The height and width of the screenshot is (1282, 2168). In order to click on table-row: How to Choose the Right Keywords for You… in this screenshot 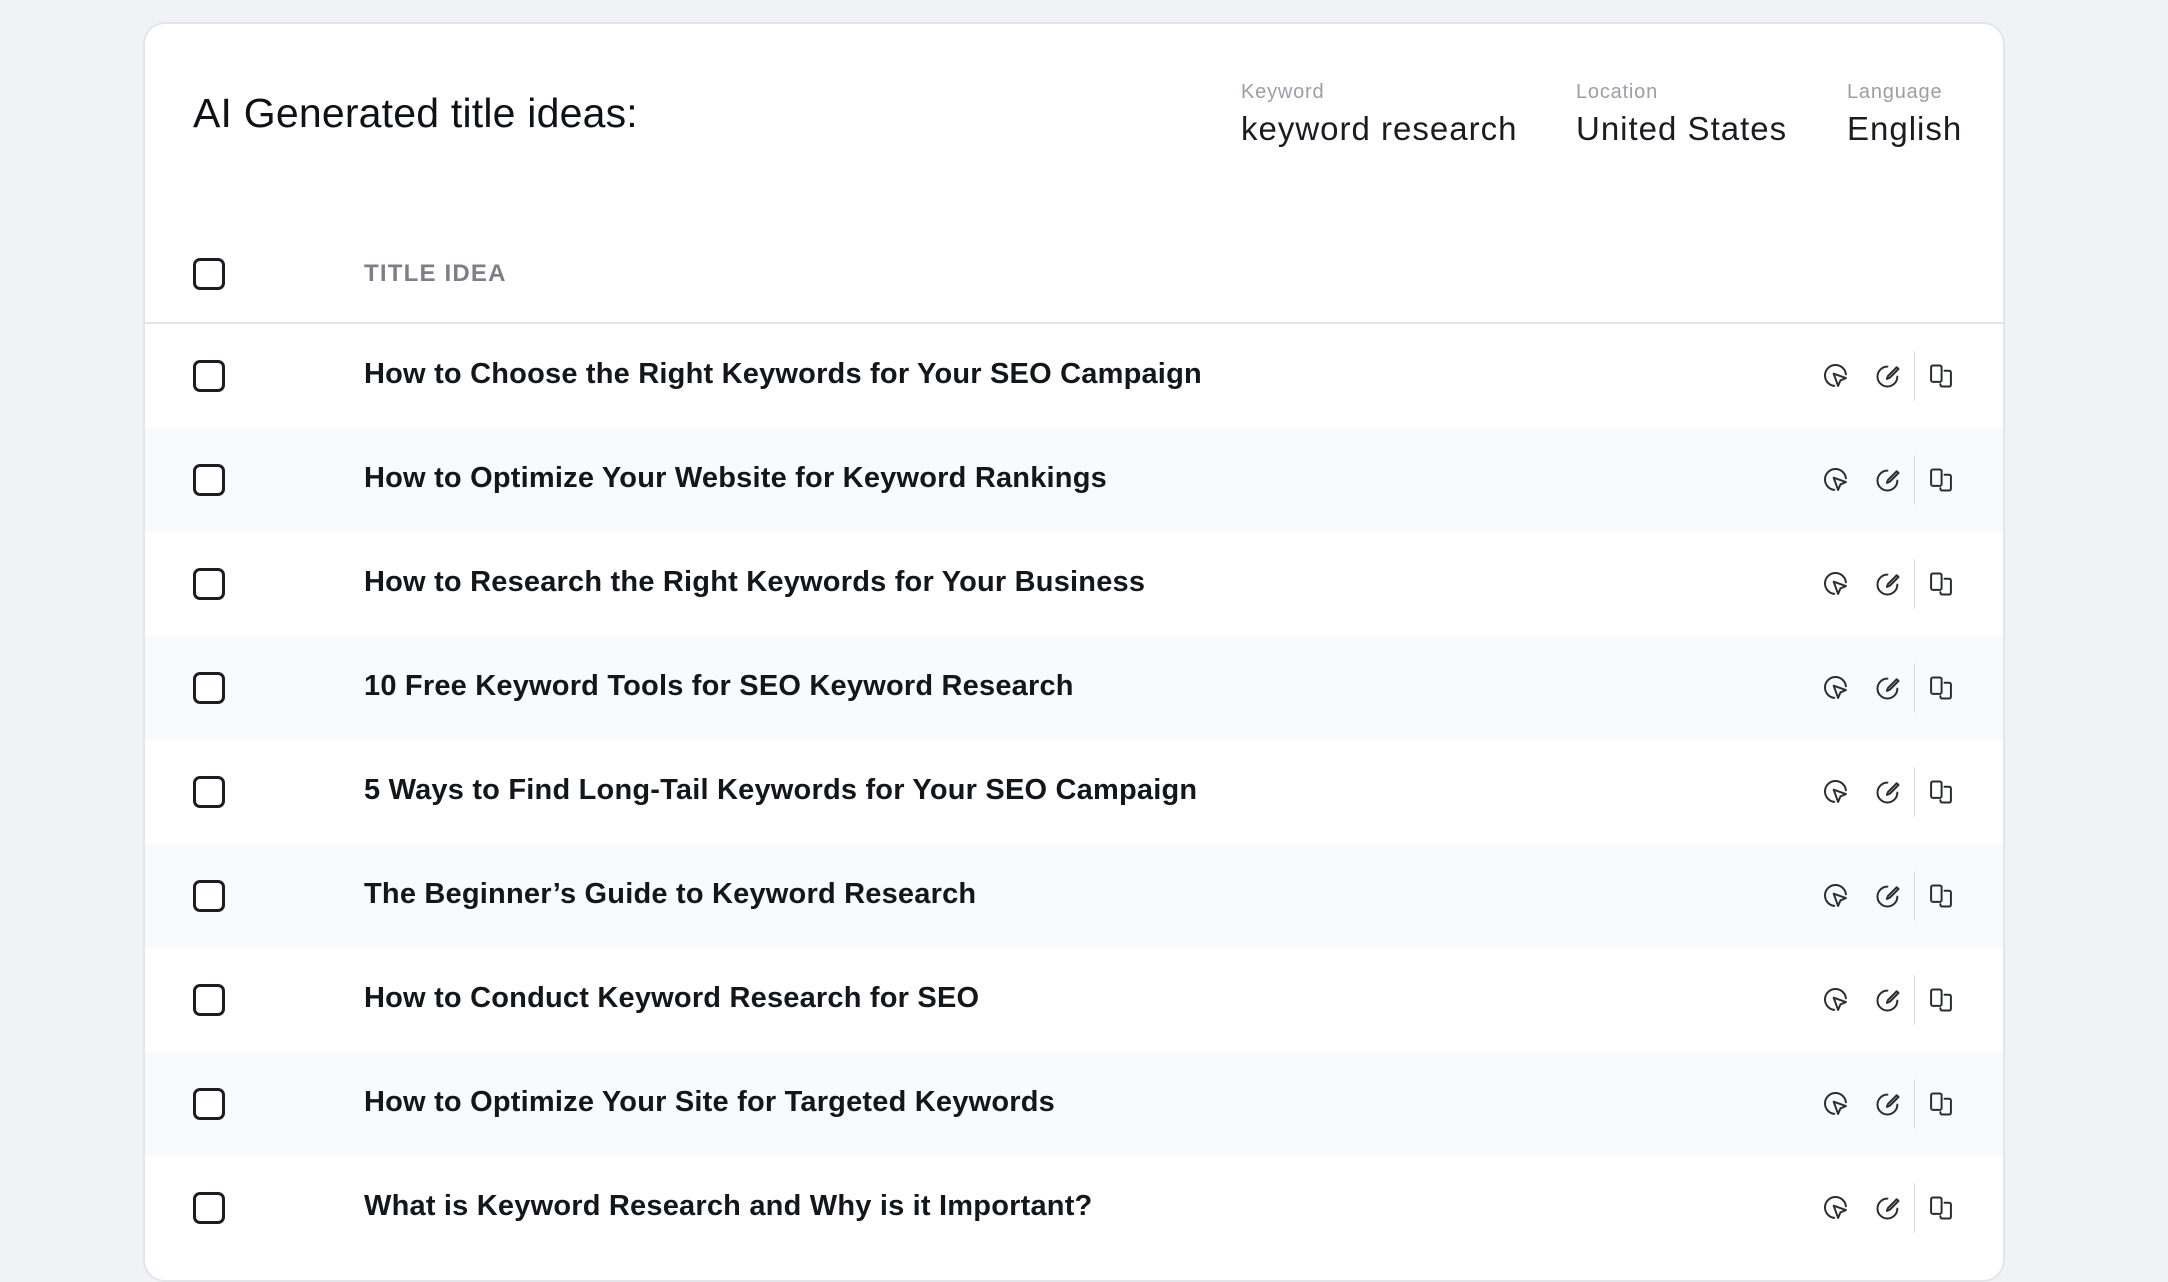, I will do `click(1074, 376)`.